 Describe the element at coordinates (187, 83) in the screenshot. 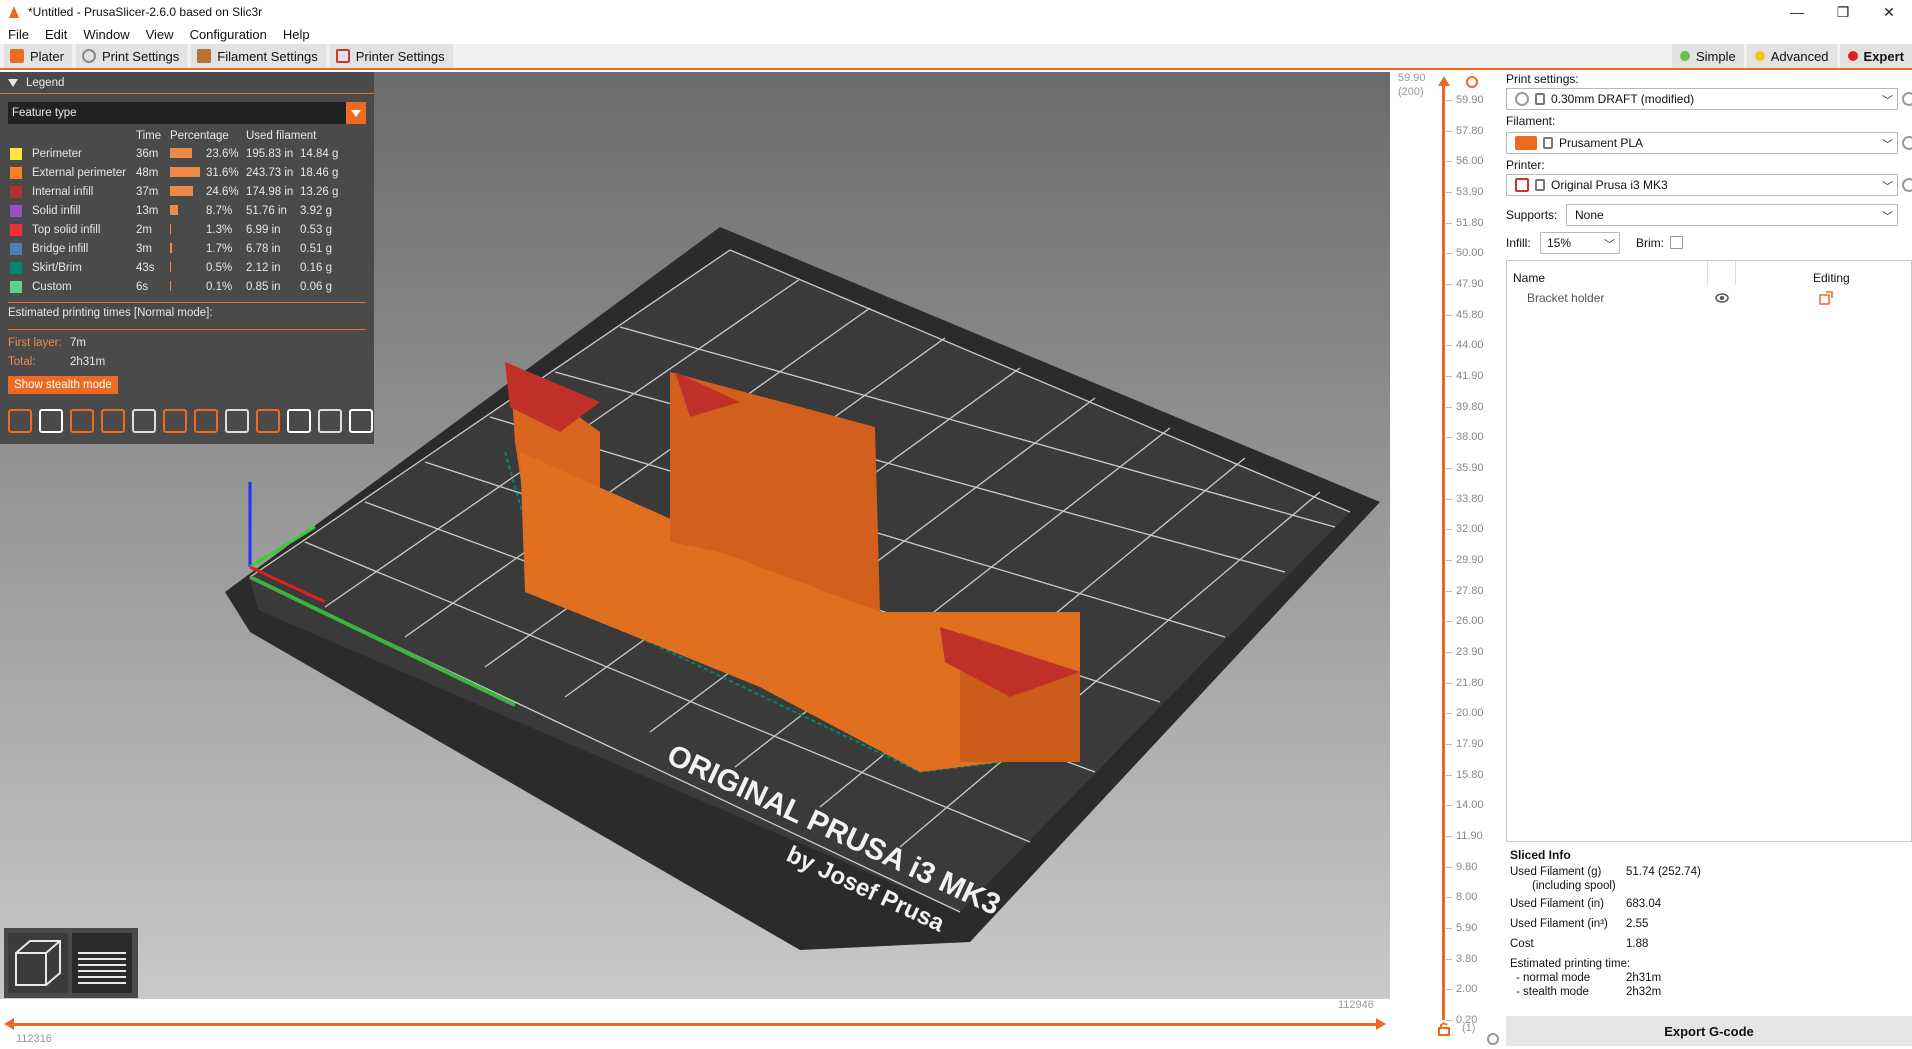

I see `legend-header: Legend` at that location.